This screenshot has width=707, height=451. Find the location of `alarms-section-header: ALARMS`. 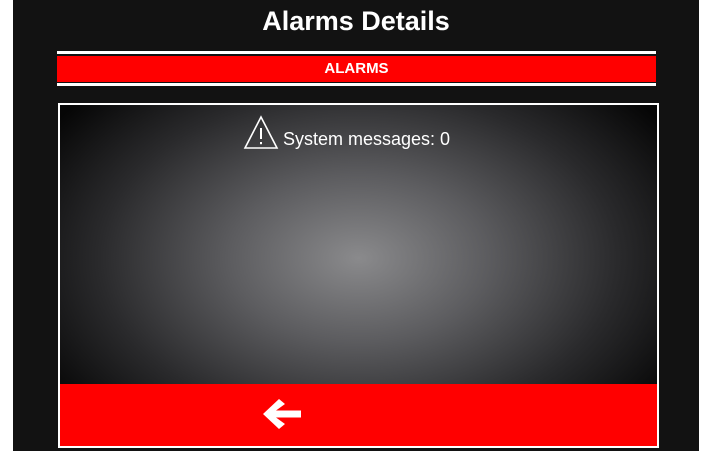

alarms-section-header: ALARMS is located at coordinates (356, 69).